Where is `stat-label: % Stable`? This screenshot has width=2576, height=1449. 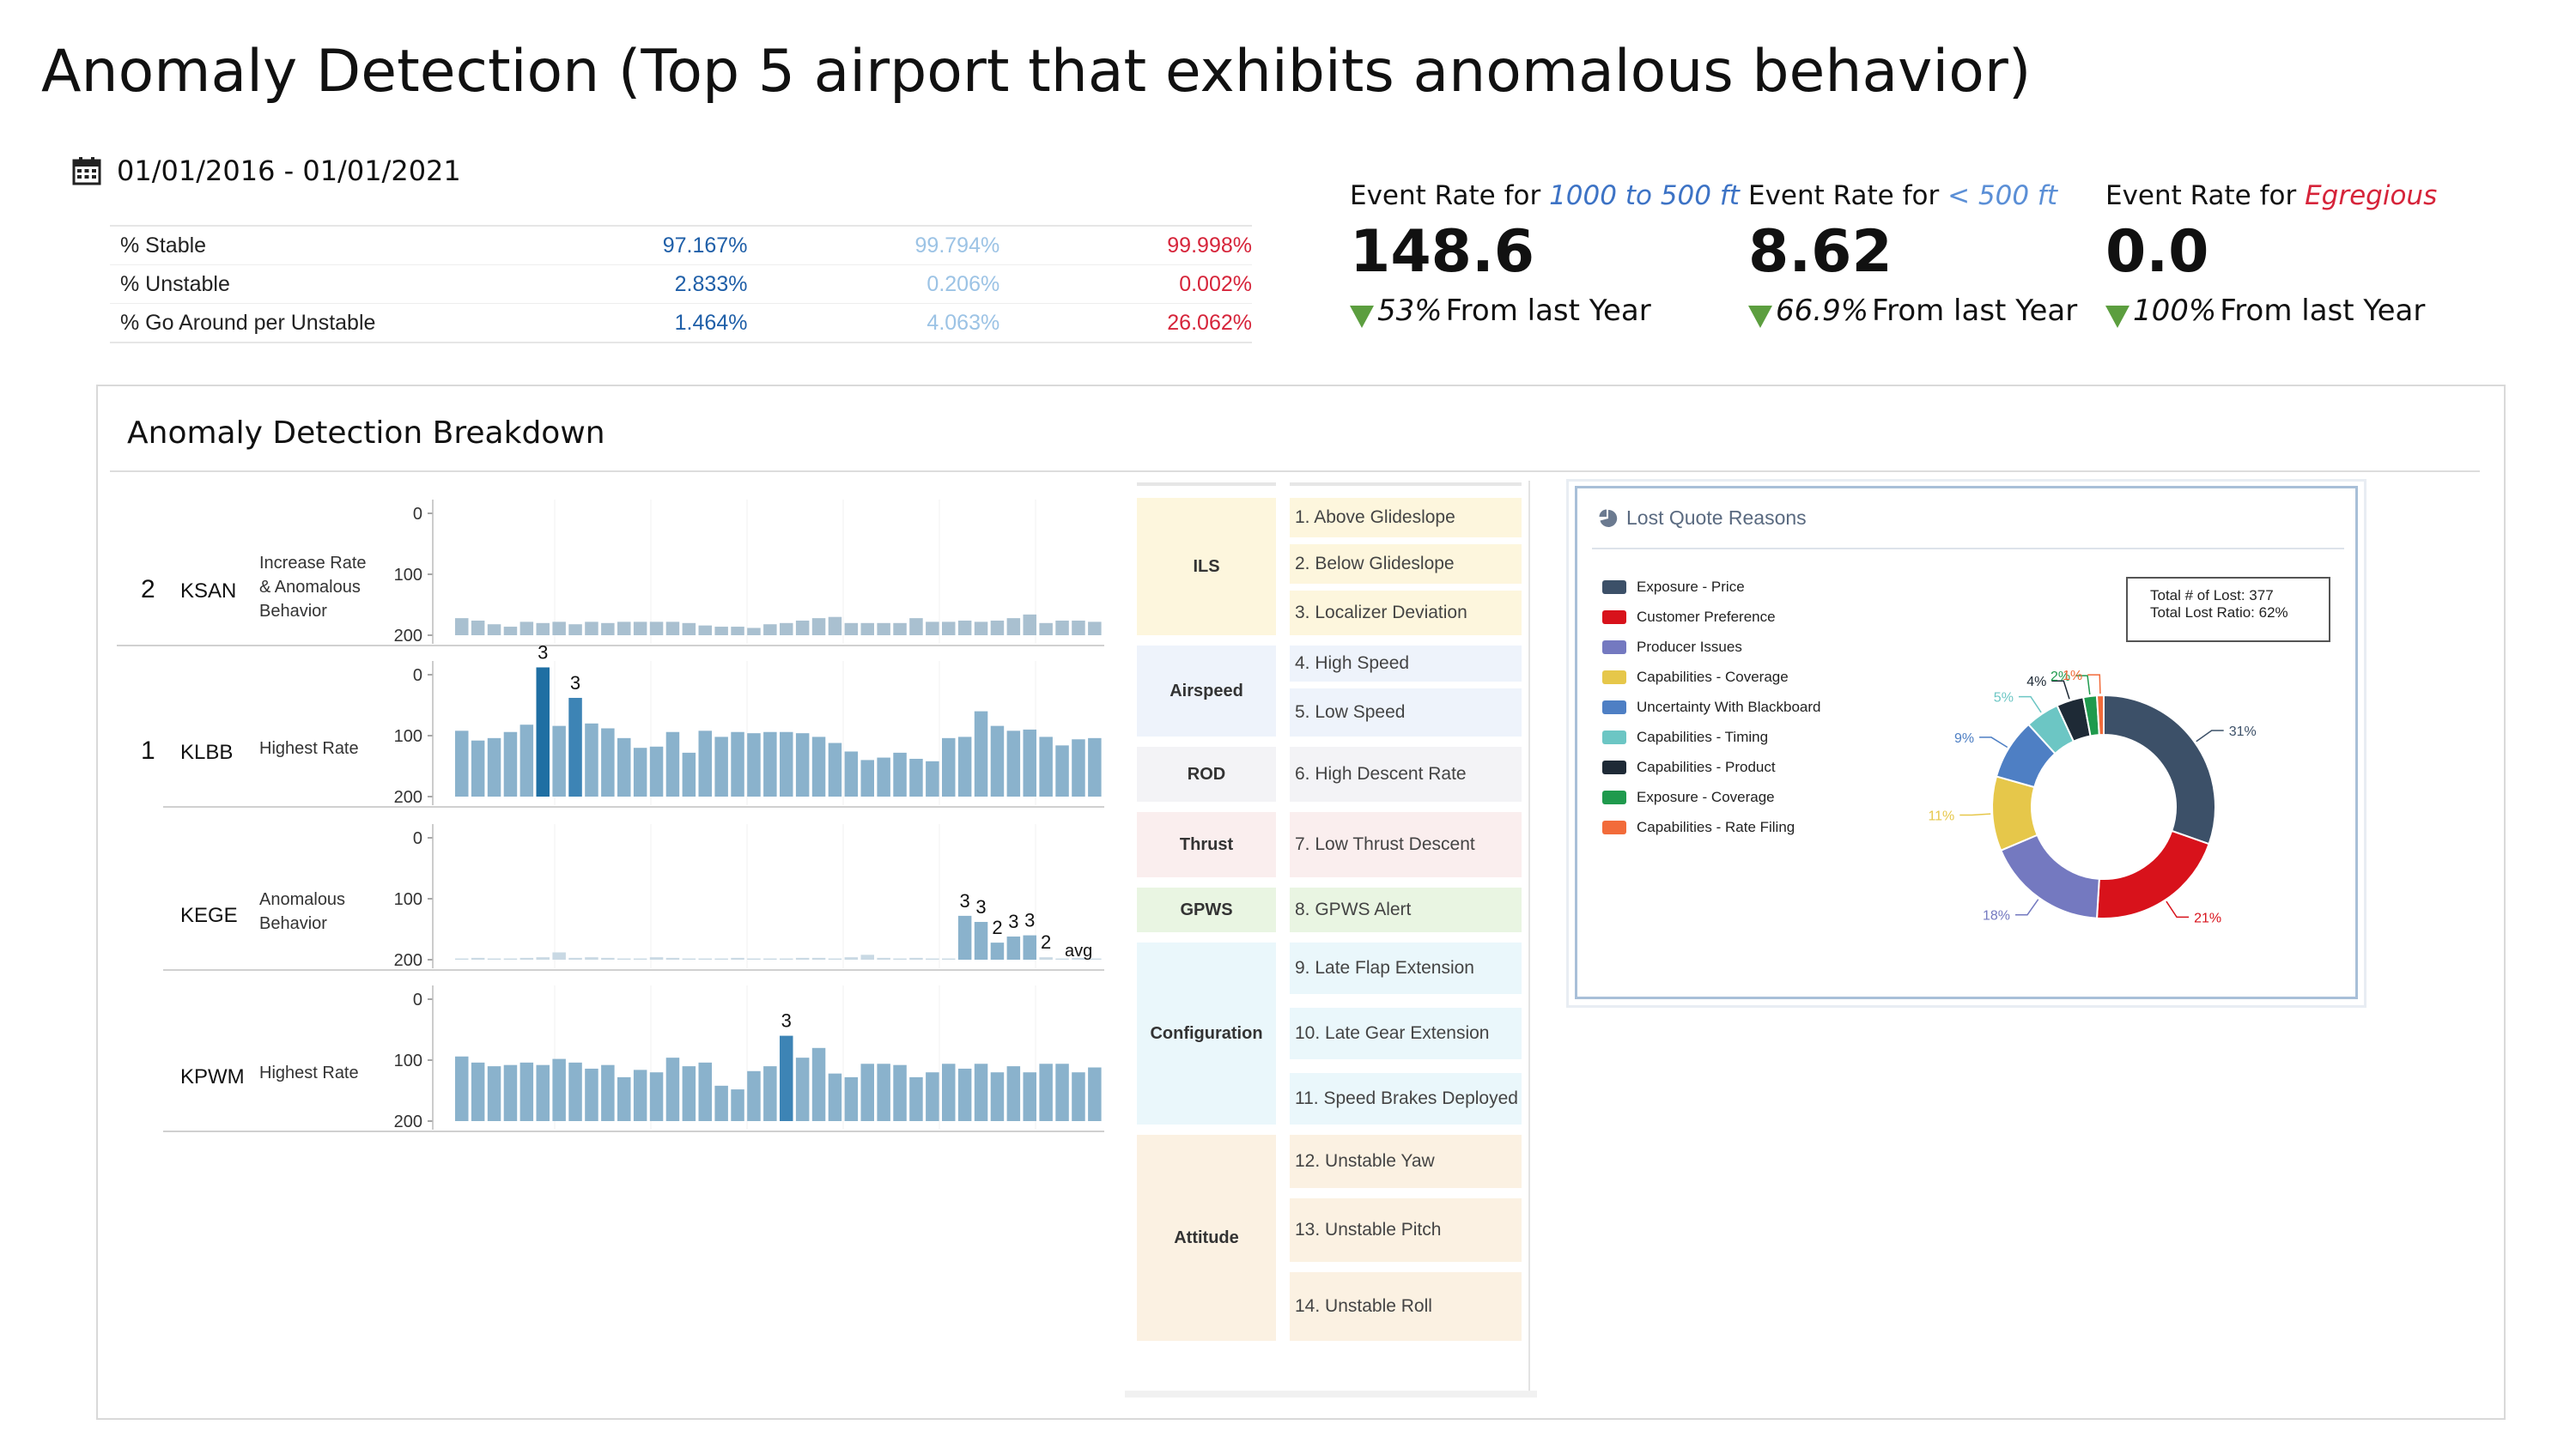 stat-label: % Stable is located at coordinates (164, 245).